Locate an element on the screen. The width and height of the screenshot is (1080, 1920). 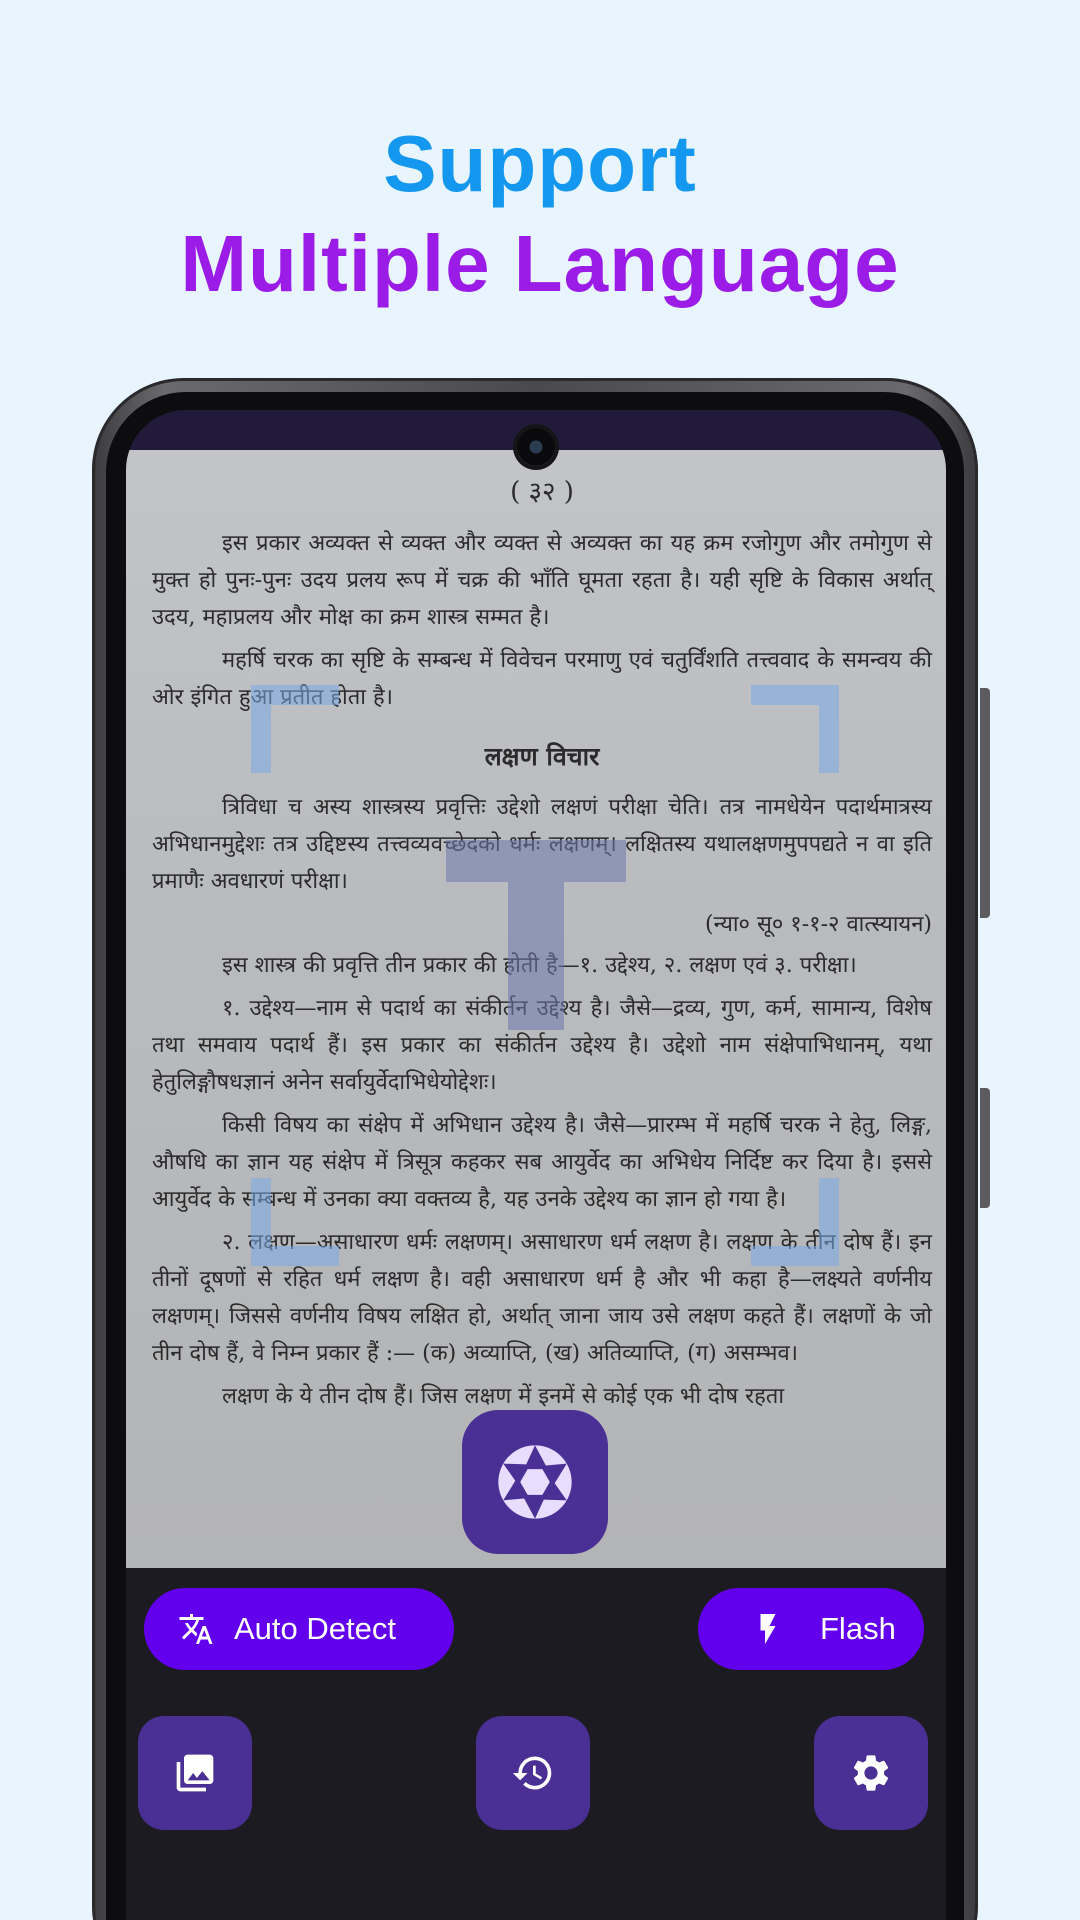
capture-button is located at coordinates (535, 1482).